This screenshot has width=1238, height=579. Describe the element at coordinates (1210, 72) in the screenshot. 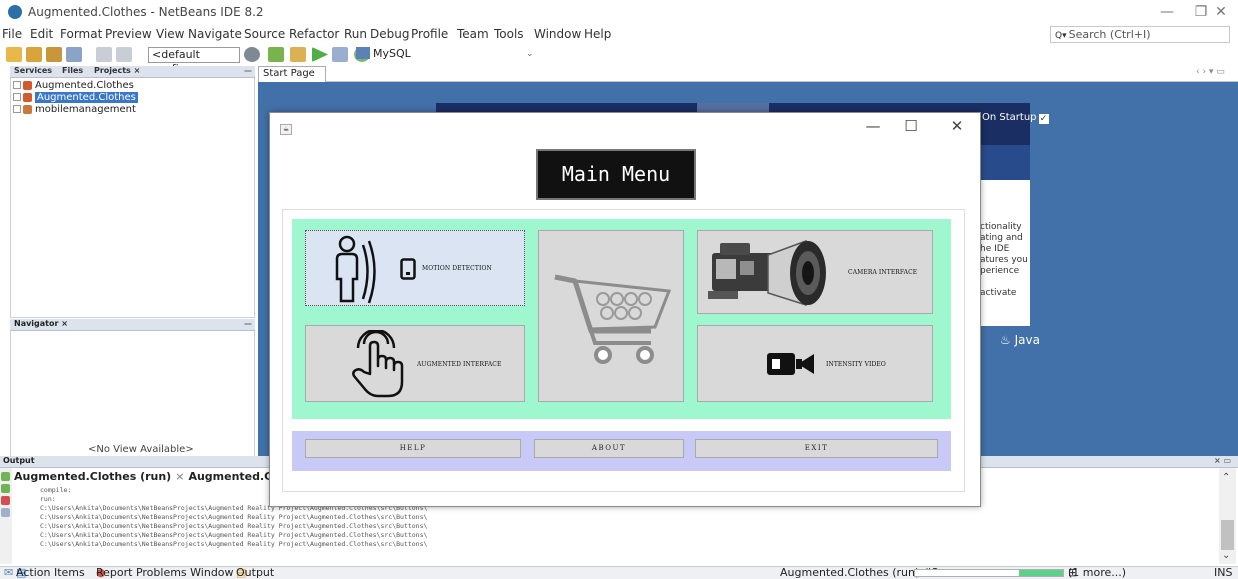

I see `editor-tab-controls: ‹ › ▾ ▭` at that location.